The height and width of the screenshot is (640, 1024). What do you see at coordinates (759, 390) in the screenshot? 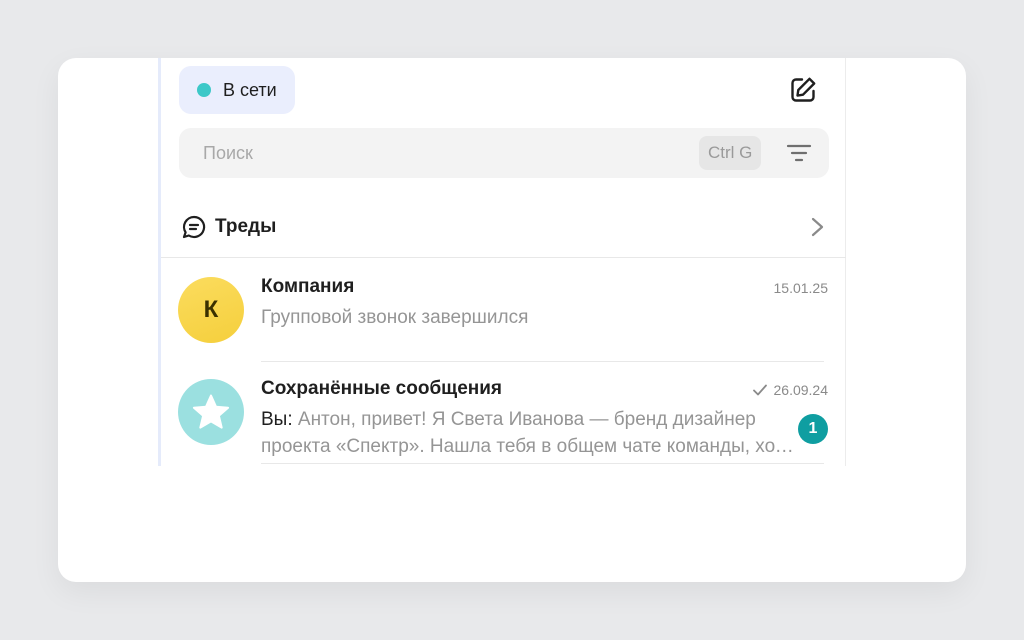
I see `read-check-icon` at bounding box center [759, 390].